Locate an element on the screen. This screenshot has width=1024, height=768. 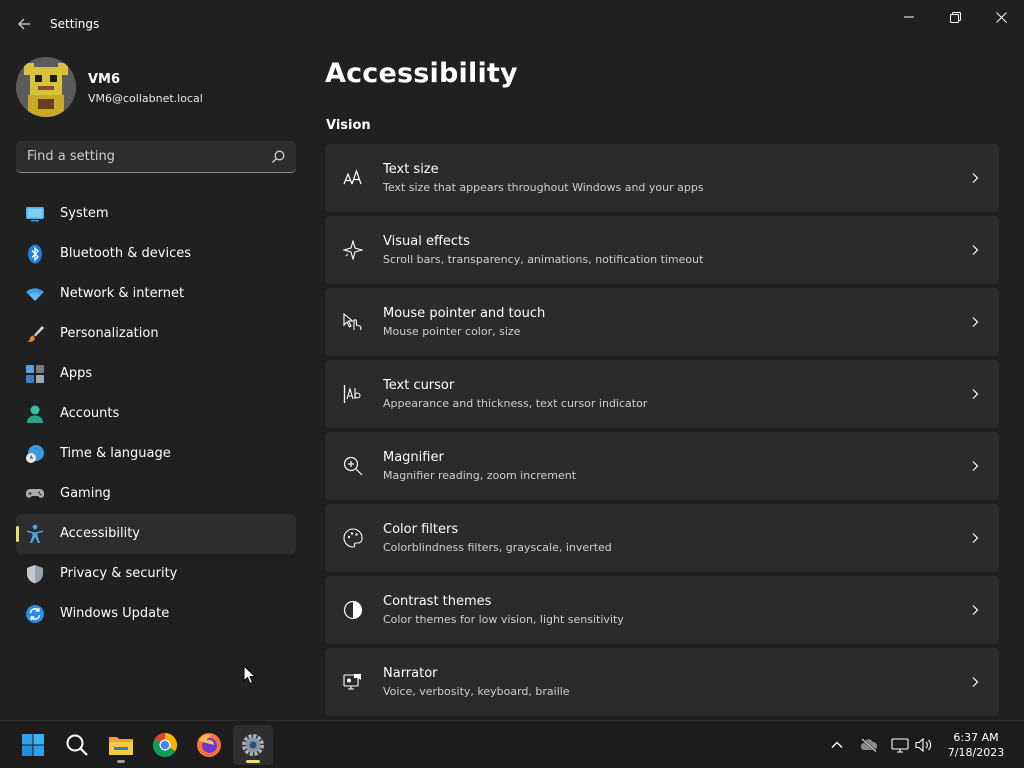
user-profile: VM6 VM6@collabnet.local is located at coordinates (156, 87).